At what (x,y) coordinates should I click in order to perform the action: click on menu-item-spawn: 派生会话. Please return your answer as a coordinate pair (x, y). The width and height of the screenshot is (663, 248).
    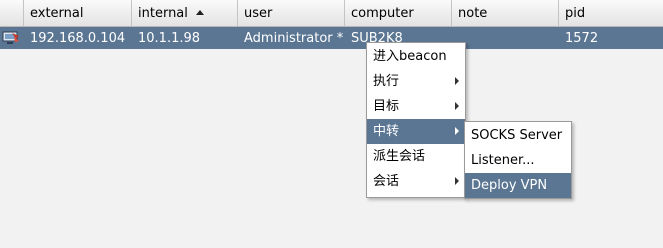
    Looking at the image, I should click on (416, 156).